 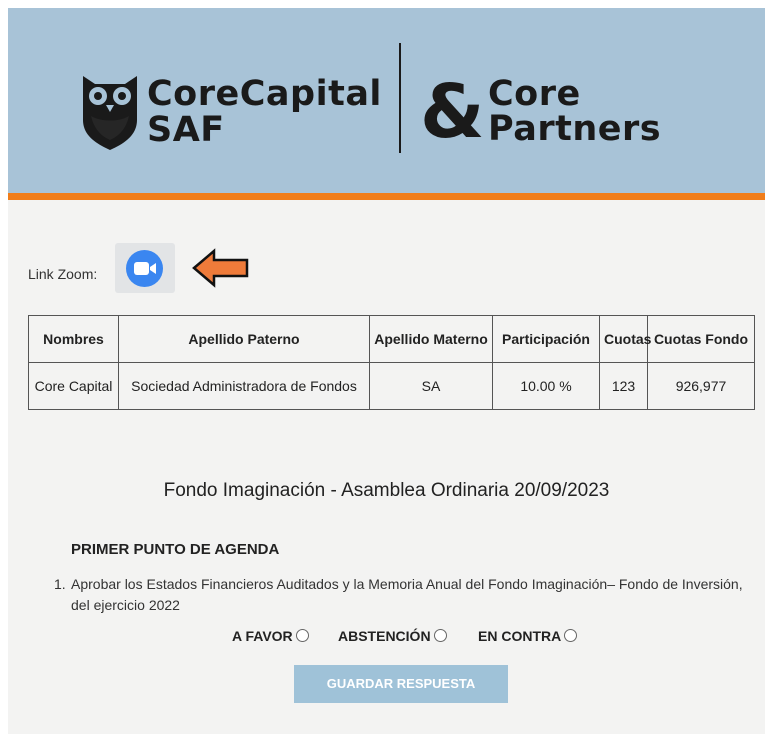 What do you see at coordinates (625, 339) in the screenshot?
I see `column-header: Cuotas` at bounding box center [625, 339].